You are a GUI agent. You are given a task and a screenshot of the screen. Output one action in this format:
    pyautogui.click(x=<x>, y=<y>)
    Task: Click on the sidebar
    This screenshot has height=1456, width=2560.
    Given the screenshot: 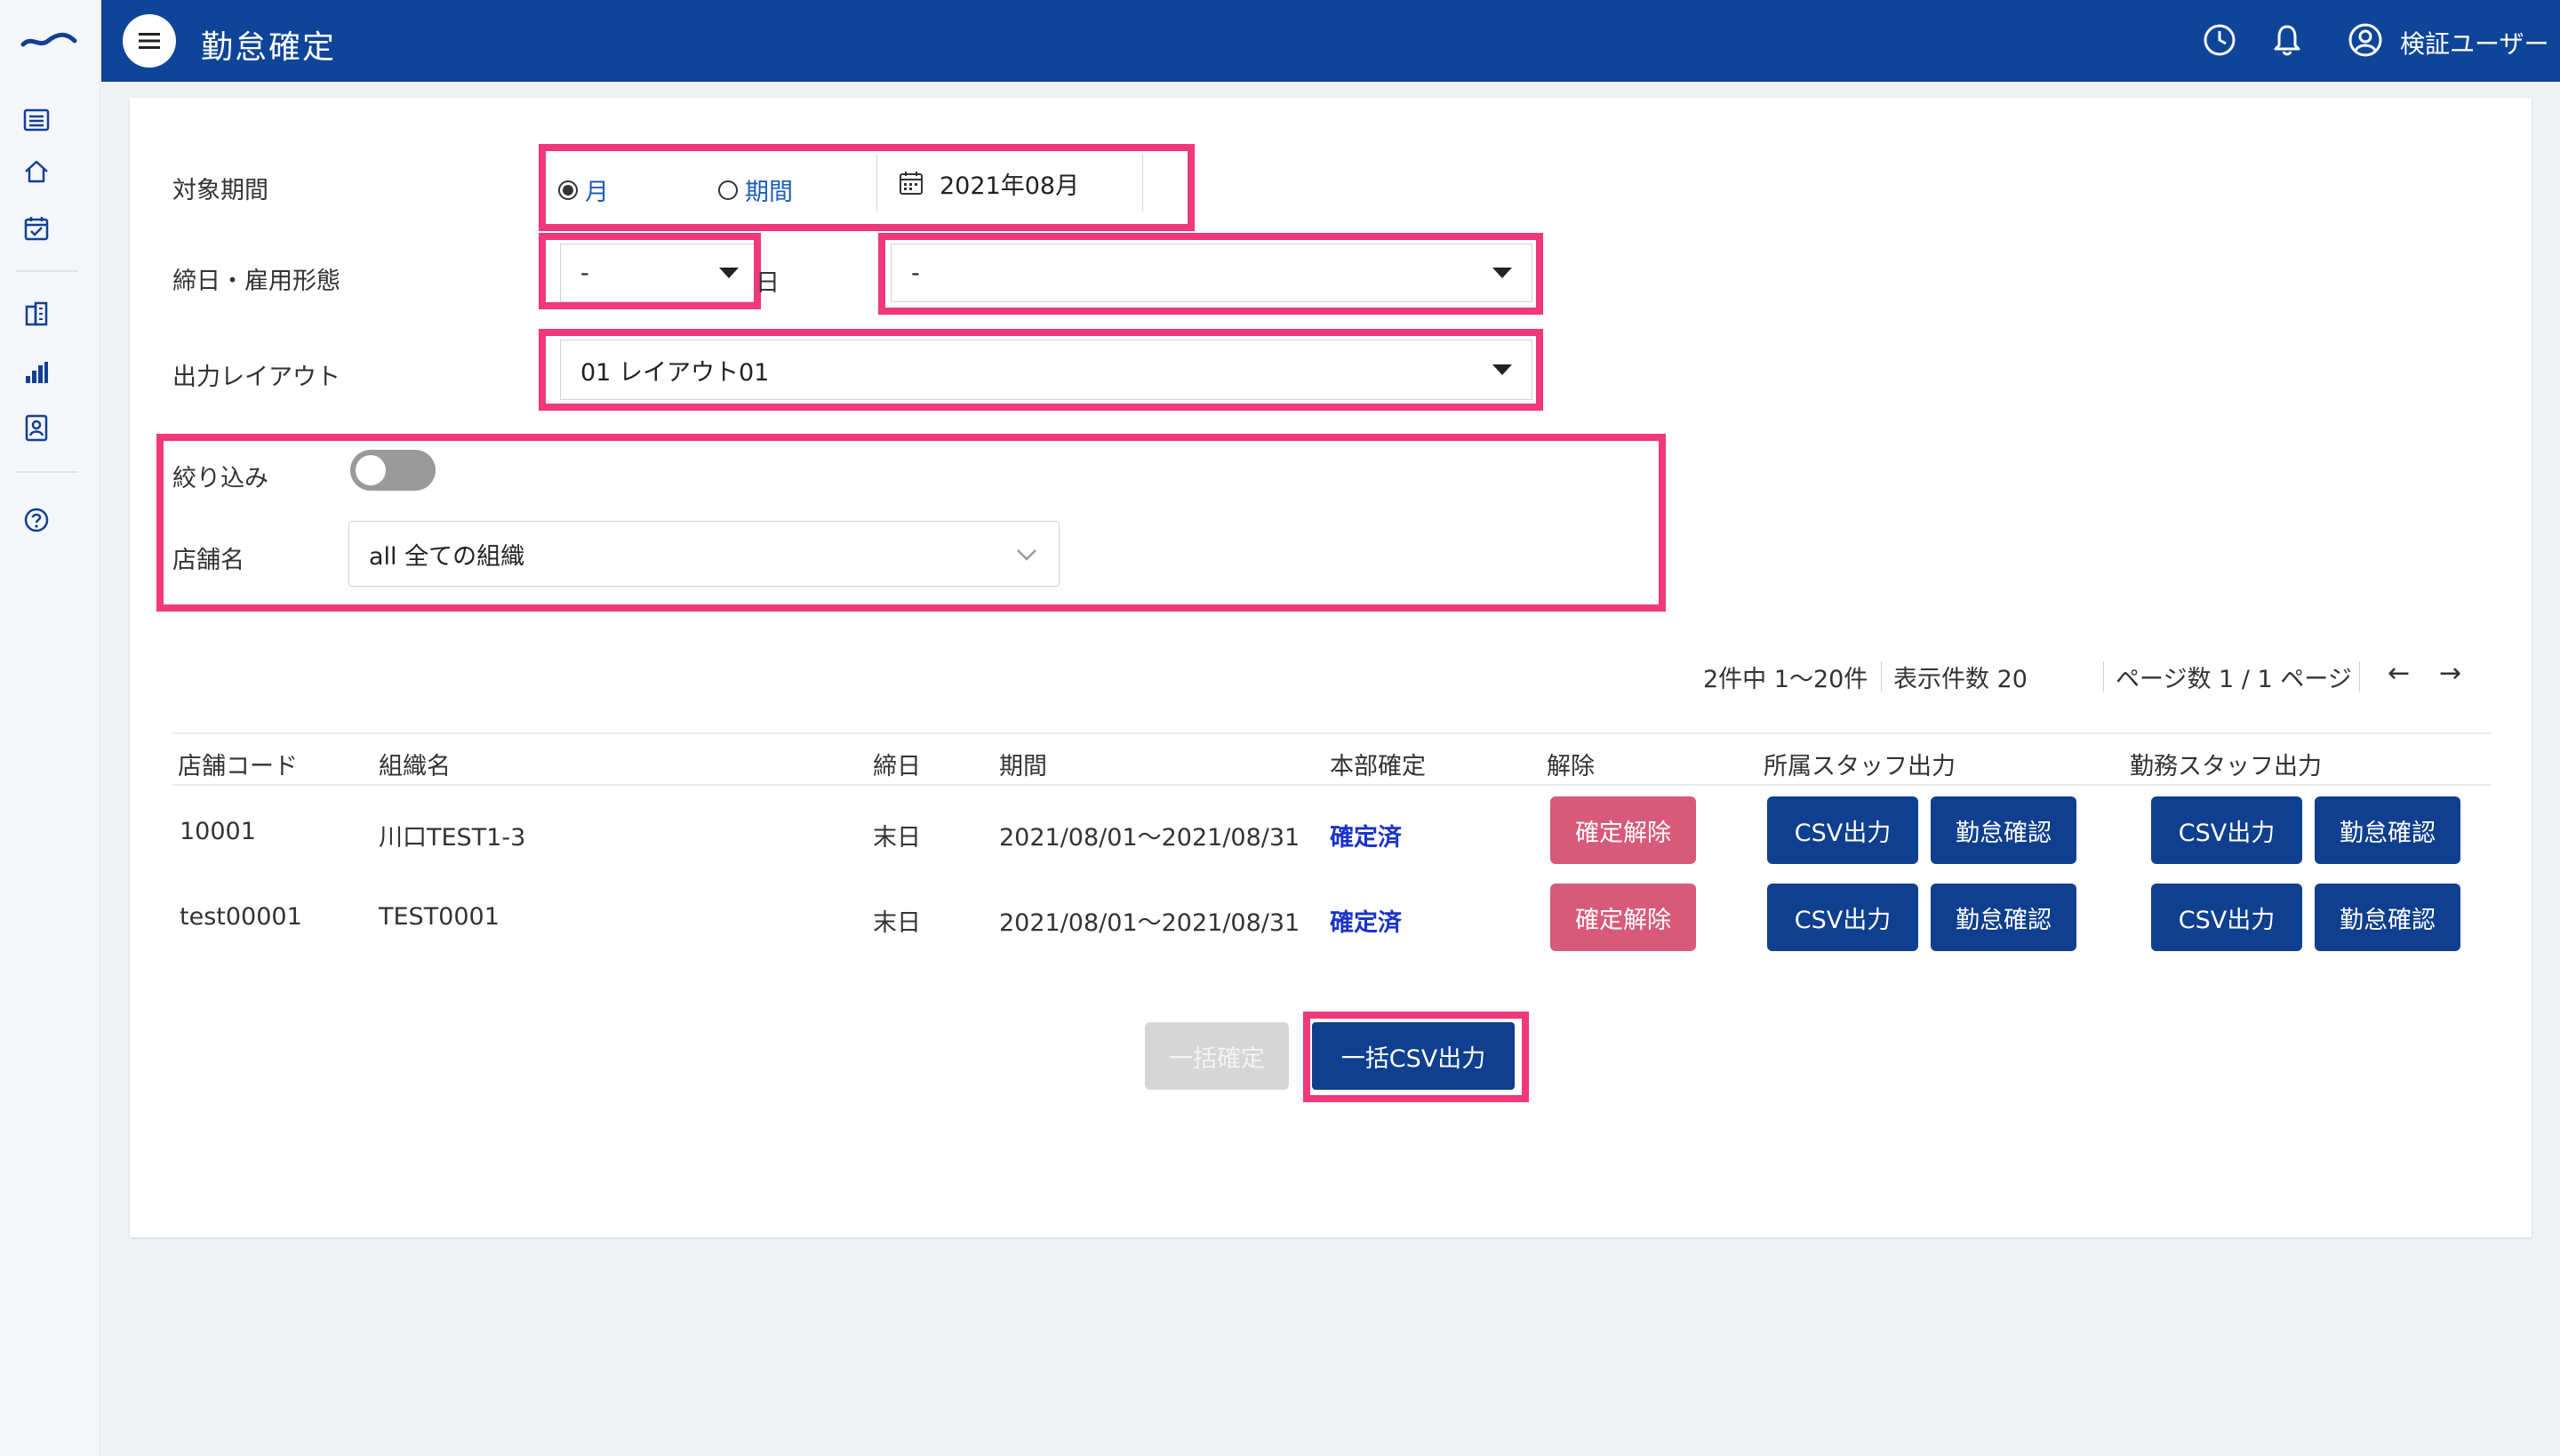 What is the action you would take?
    pyautogui.click(x=50, y=728)
    